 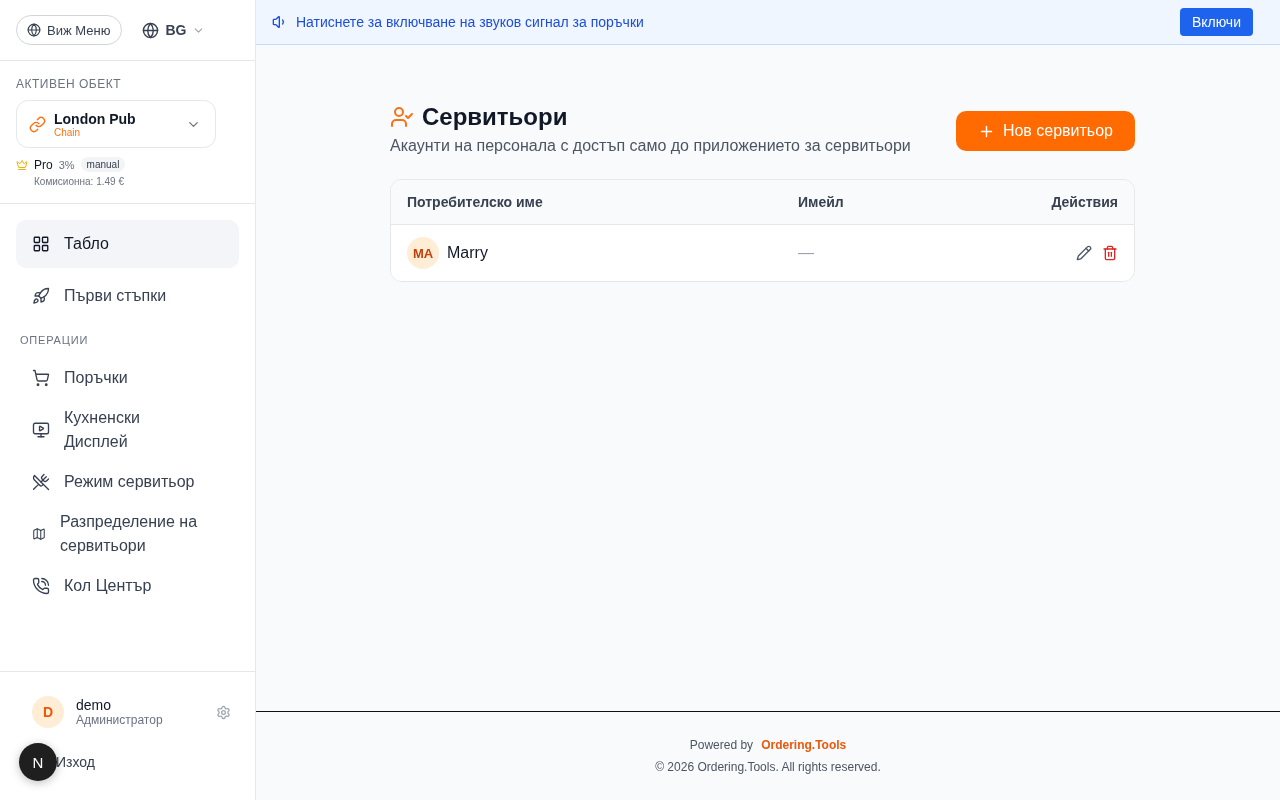 What do you see at coordinates (402, 117) in the screenshot?
I see `user-check-icon` at bounding box center [402, 117].